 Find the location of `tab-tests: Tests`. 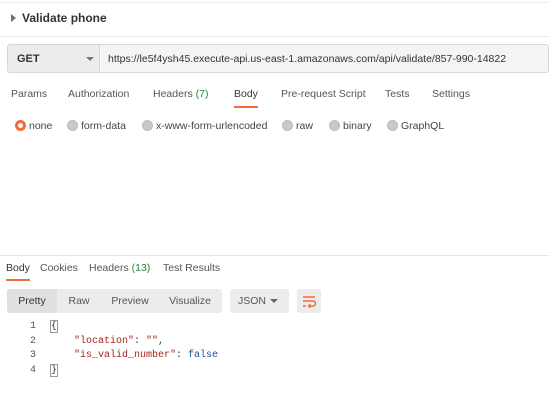

tab-tests: Tests is located at coordinates (397, 94).